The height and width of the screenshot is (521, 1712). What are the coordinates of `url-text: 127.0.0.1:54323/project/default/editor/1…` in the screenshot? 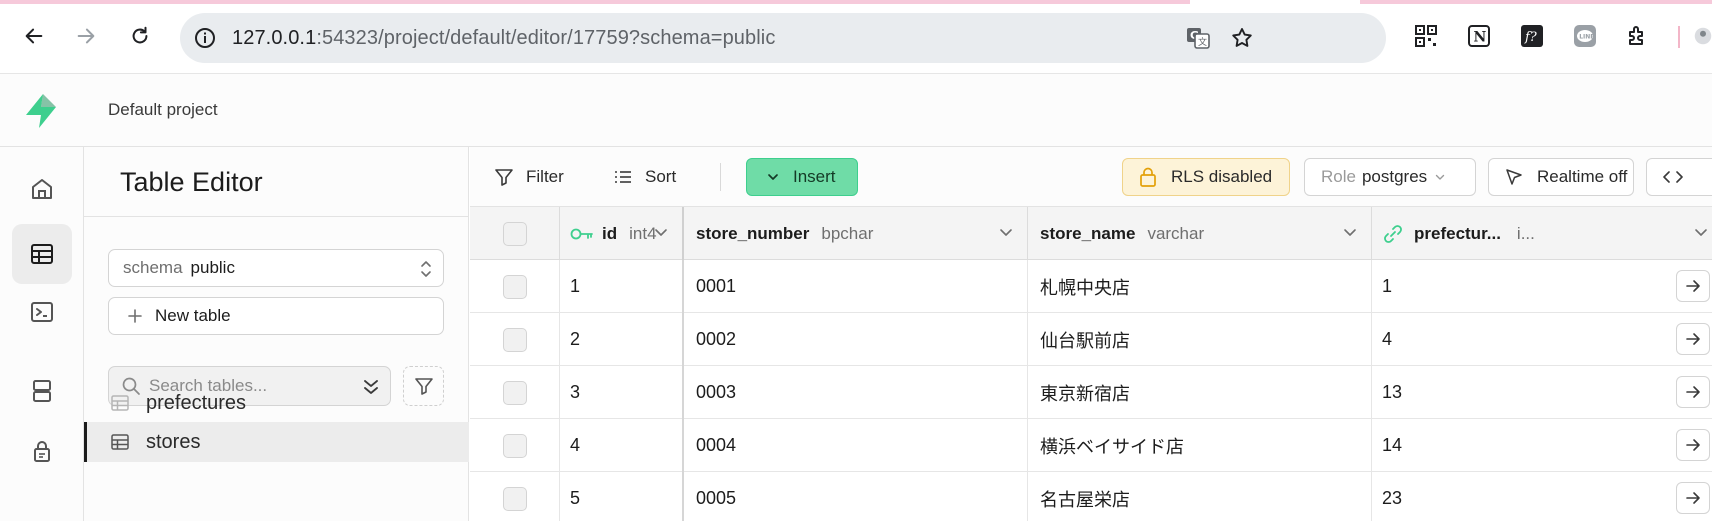 It's located at (503, 38).